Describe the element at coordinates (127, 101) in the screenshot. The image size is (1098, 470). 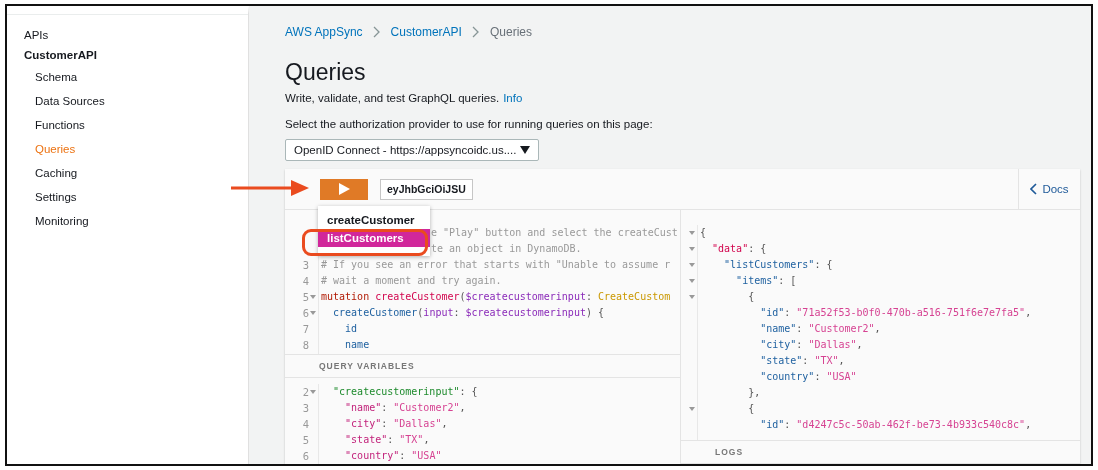
I see `sidebar-item: Data Sources` at that location.